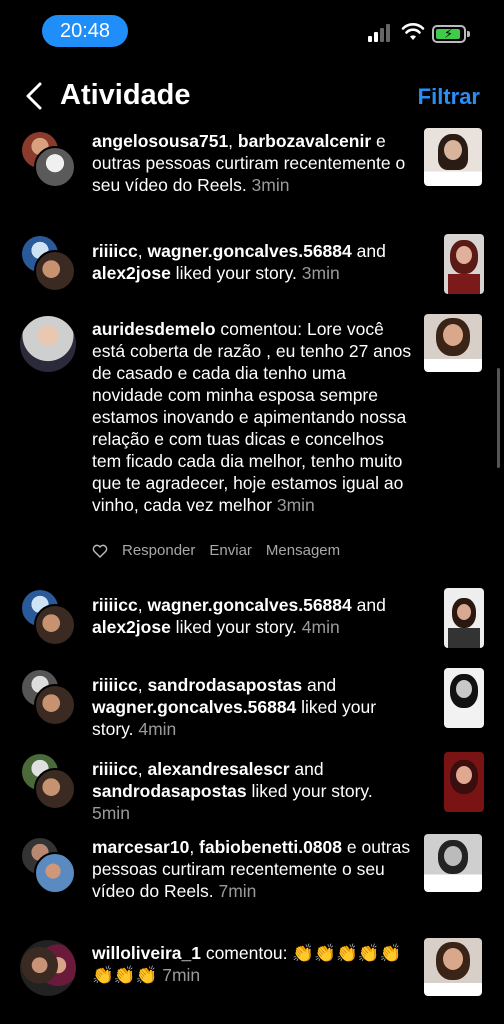 The width and height of the screenshot is (504, 1024). What do you see at coordinates (85, 31) in the screenshot?
I see `status-time: 20:48` at bounding box center [85, 31].